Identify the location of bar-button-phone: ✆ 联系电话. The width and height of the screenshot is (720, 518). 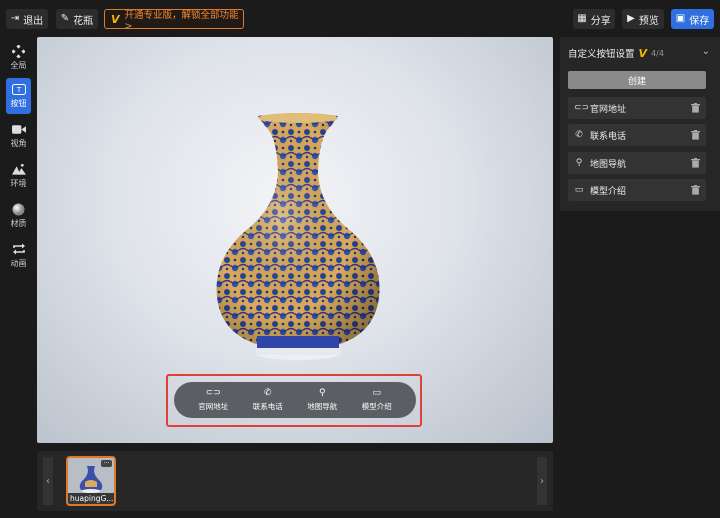
(267, 399).